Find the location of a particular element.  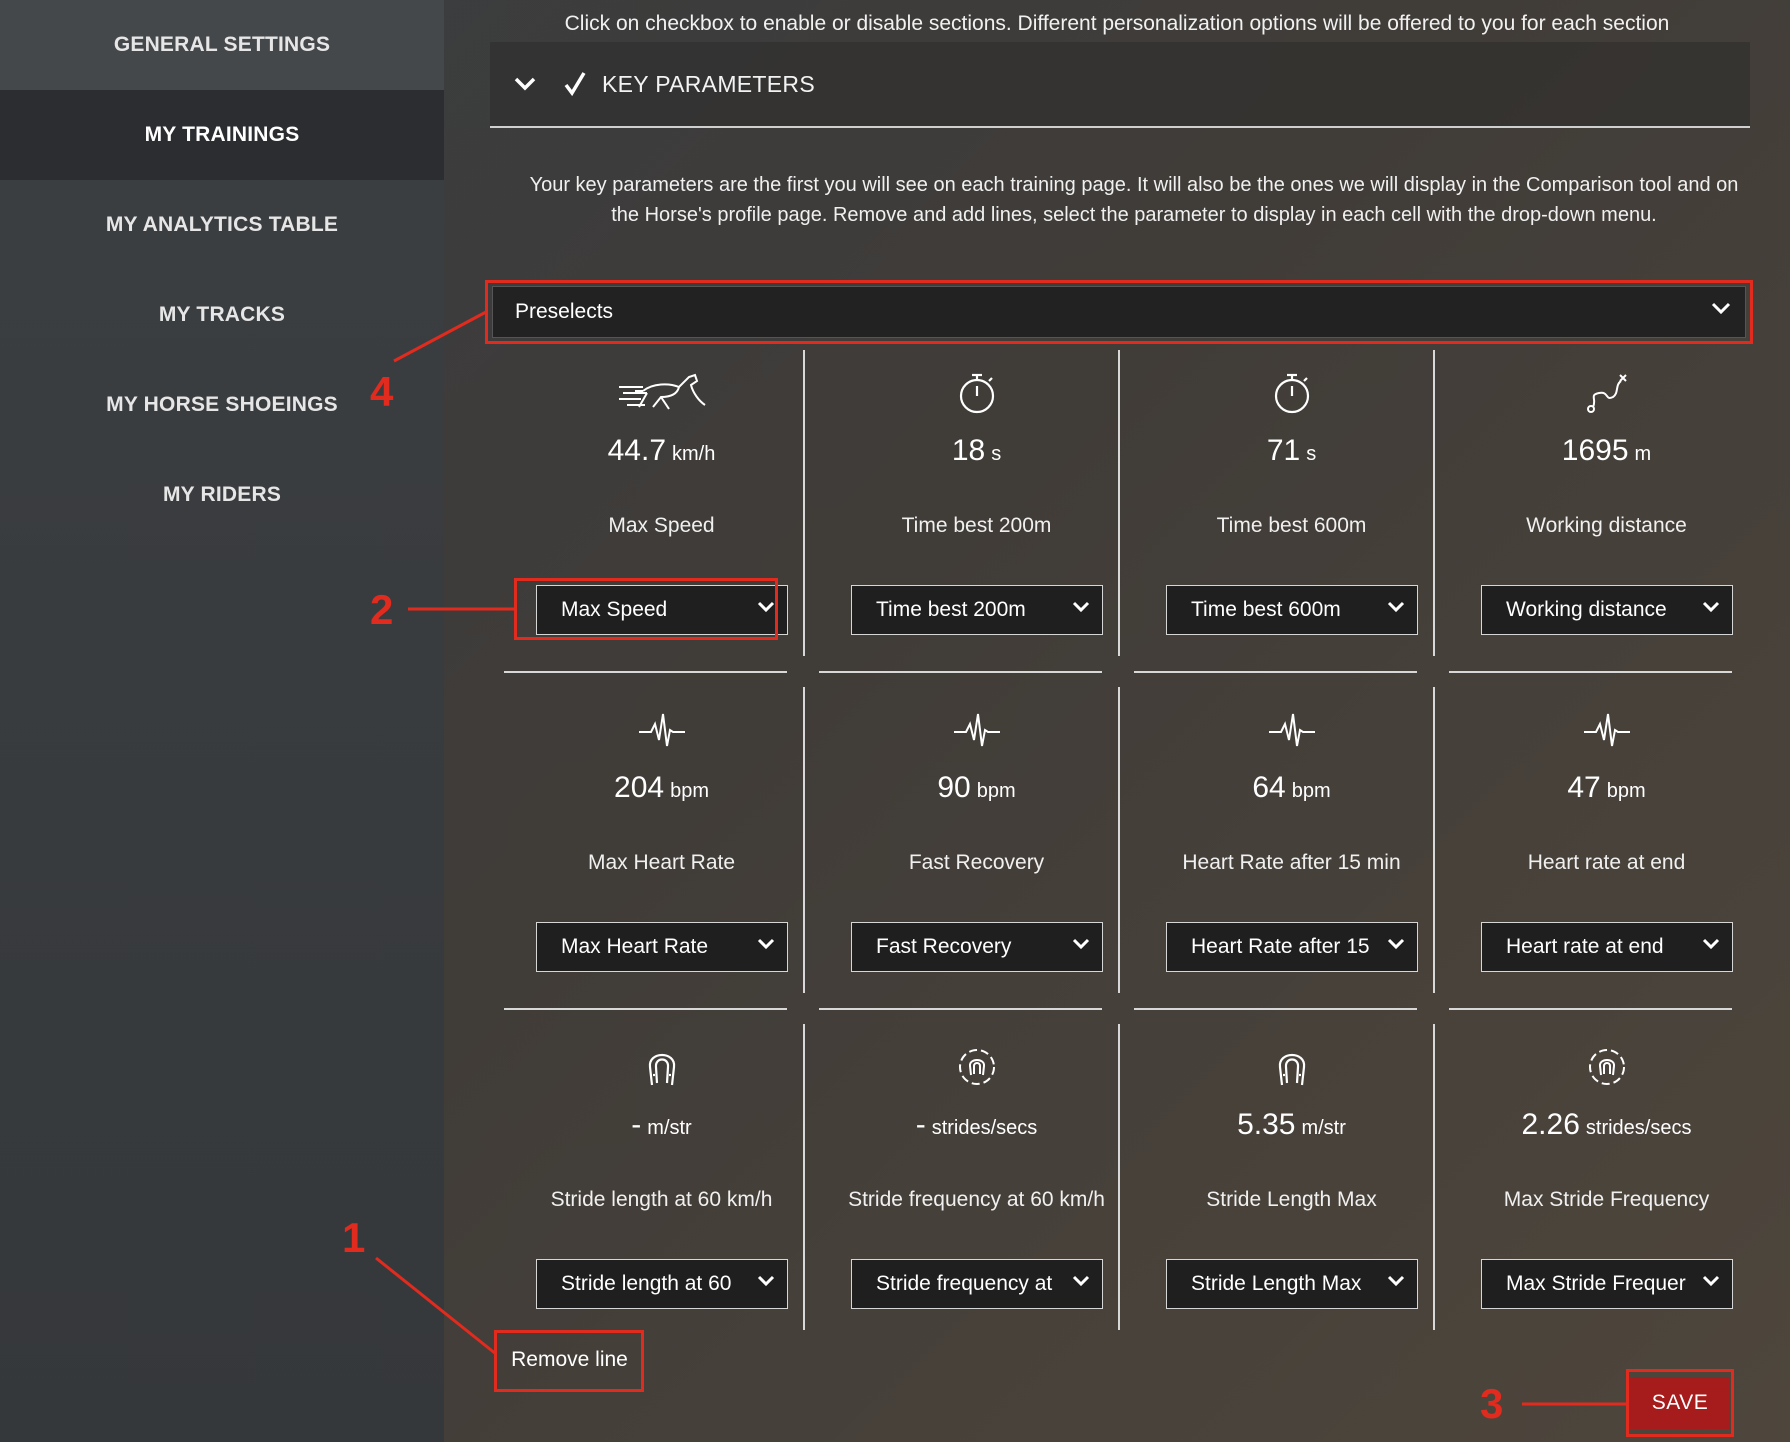

parameter-value: - strides/secs is located at coordinates (976, 1125).